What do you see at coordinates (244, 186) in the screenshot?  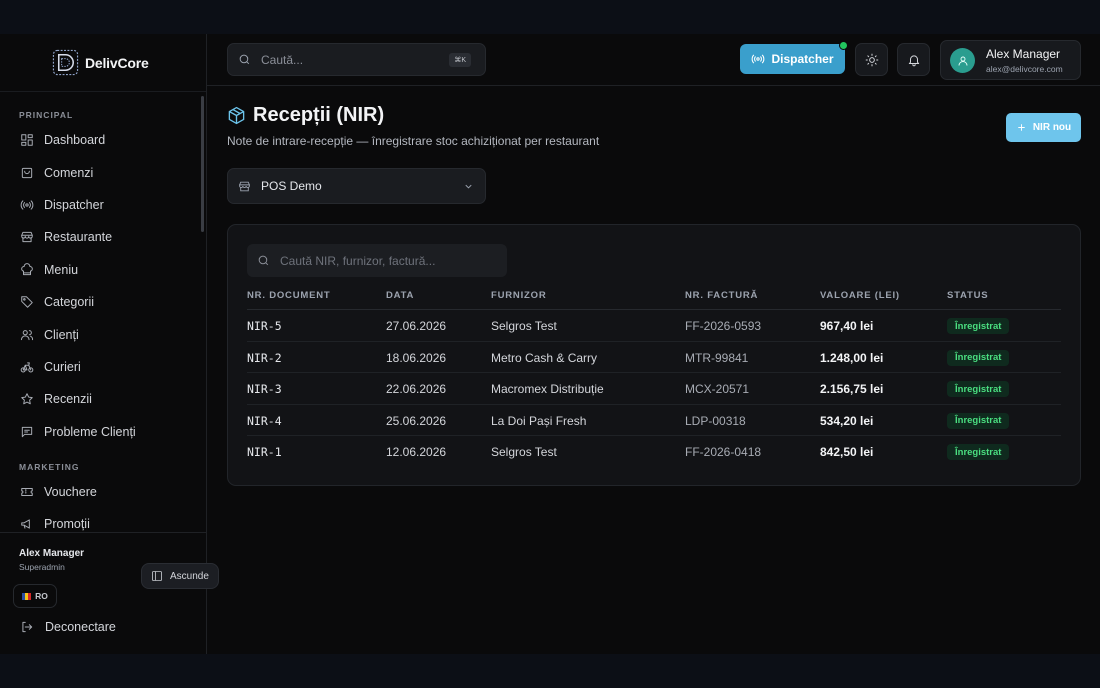 I see `store-icon` at bounding box center [244, 186].